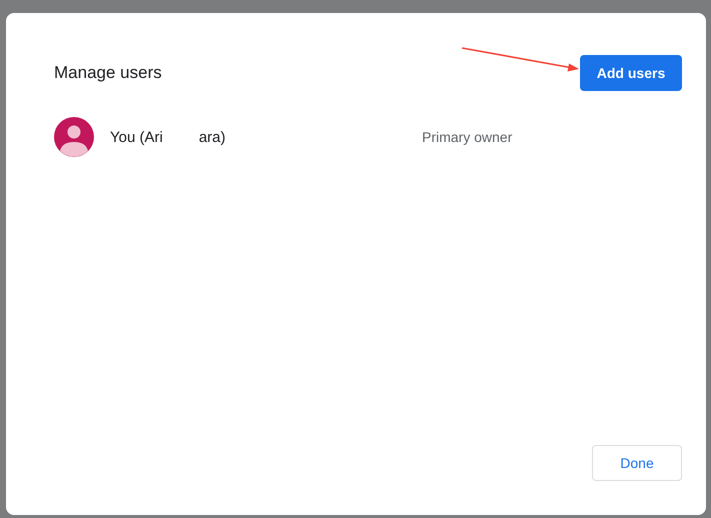 This screenshot has height=518, width=711. What do you see at coordinates (74, 137) in the screenshot?
I see `avatar-icon` at bounding box center [74, 137].